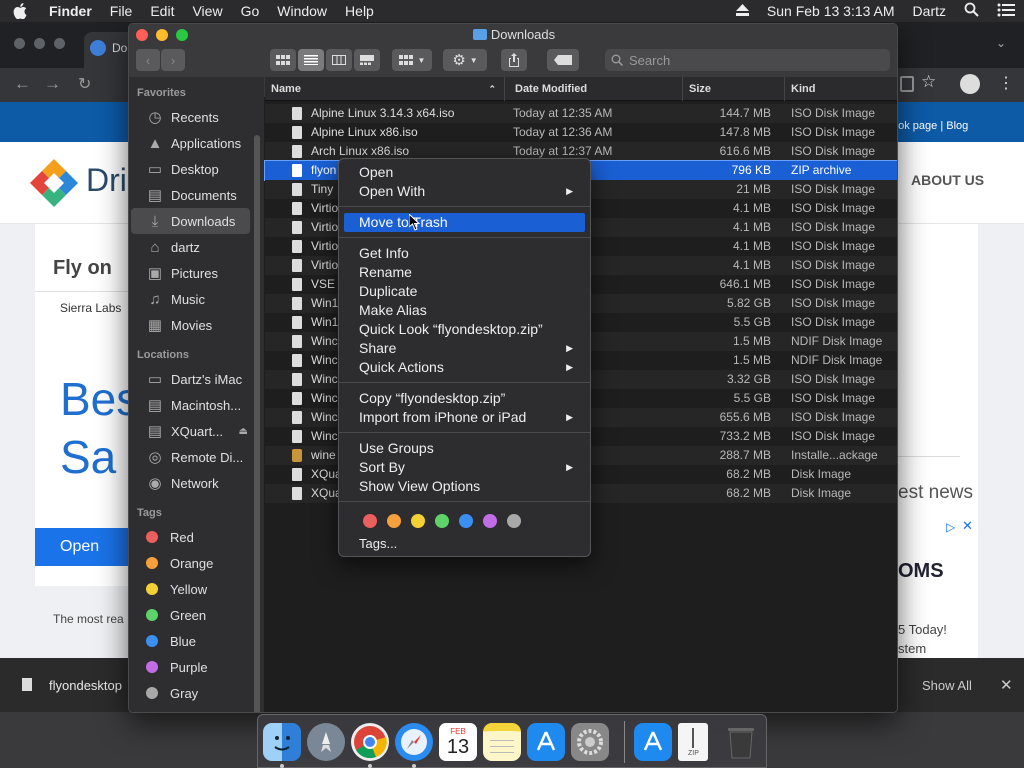 This screenshot has height=768, width=1024. Describe the element at coordinates (81, 547) in the screenshot. I see `open-button: Open` at that location.